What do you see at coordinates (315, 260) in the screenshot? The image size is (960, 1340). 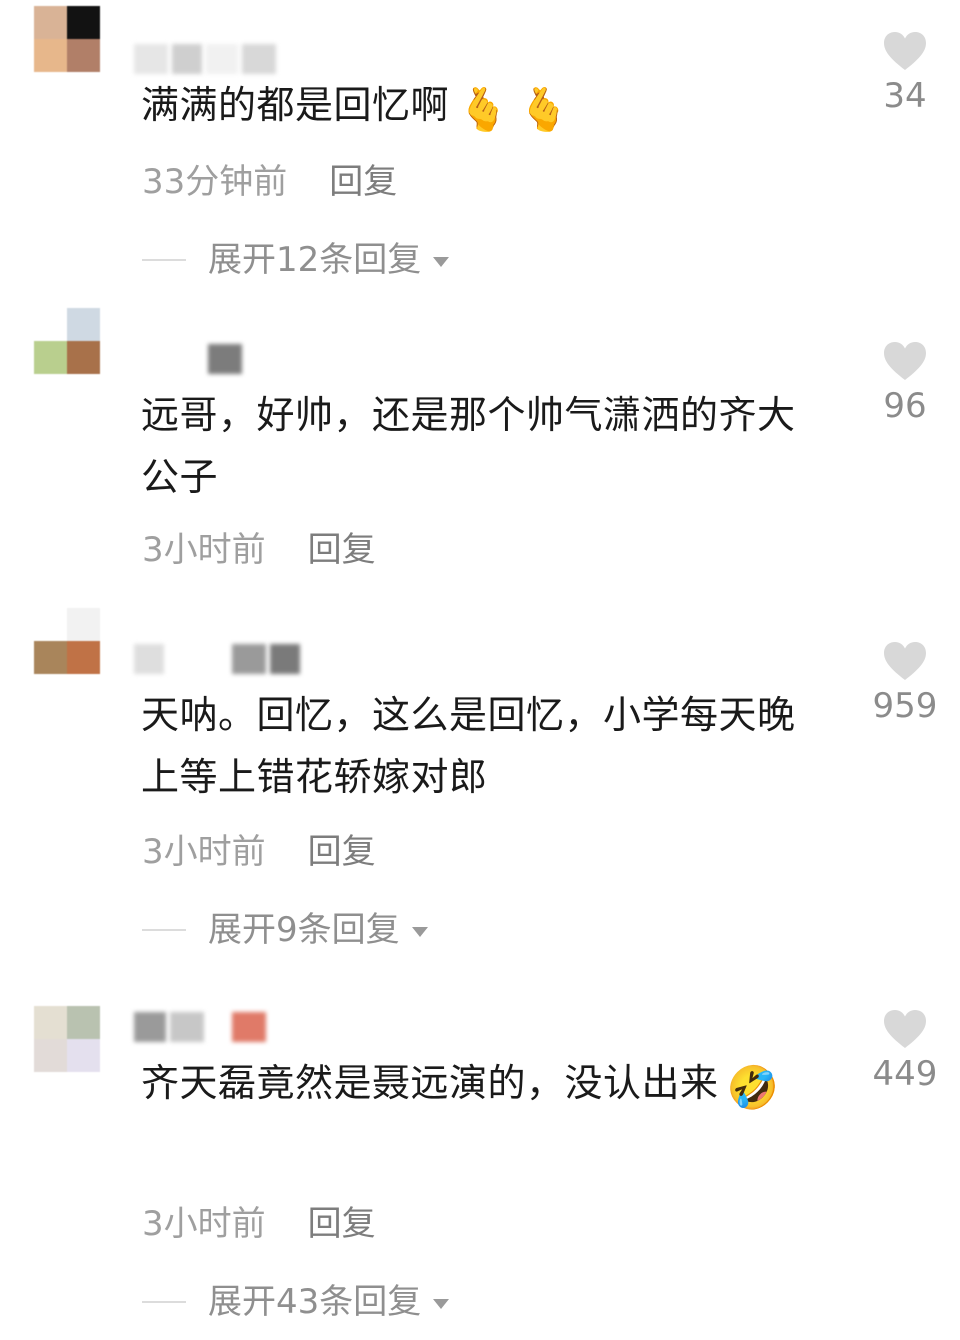 I see `expand-replies-label: 展开12条回复` at bounding box center [315, 260].